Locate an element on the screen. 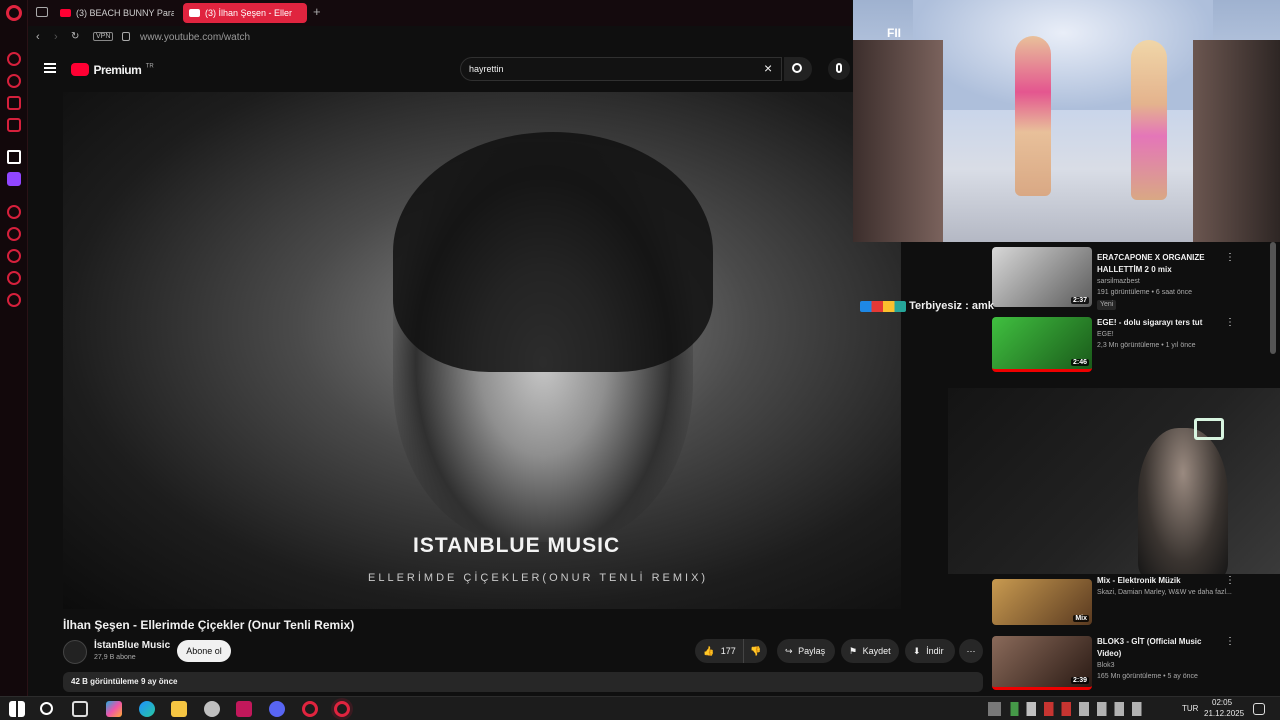 The height and width of the screenshot is (720, 1280). tray-icons is located at coordinates (1068, 709).